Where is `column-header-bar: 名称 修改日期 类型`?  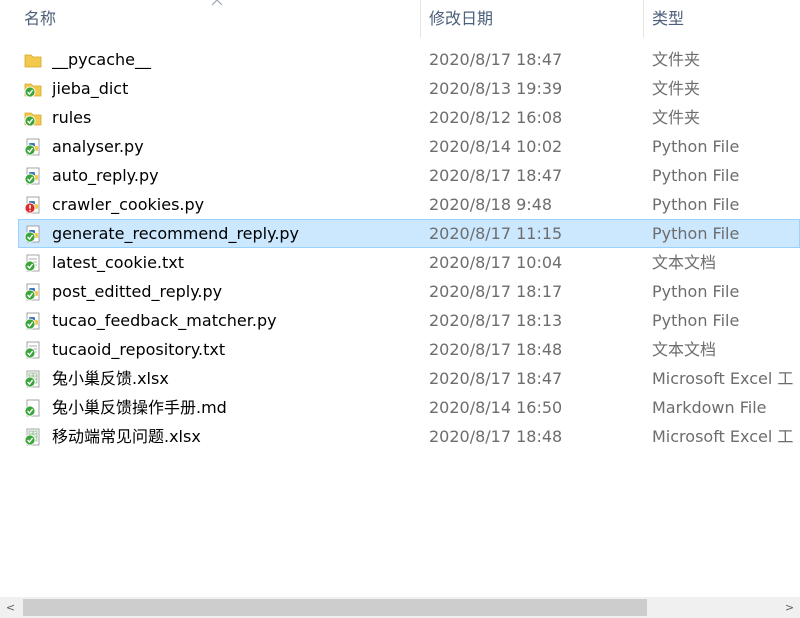 column-header-bar: 名称 修改日期 类型 is located at coordinates (400, 19).